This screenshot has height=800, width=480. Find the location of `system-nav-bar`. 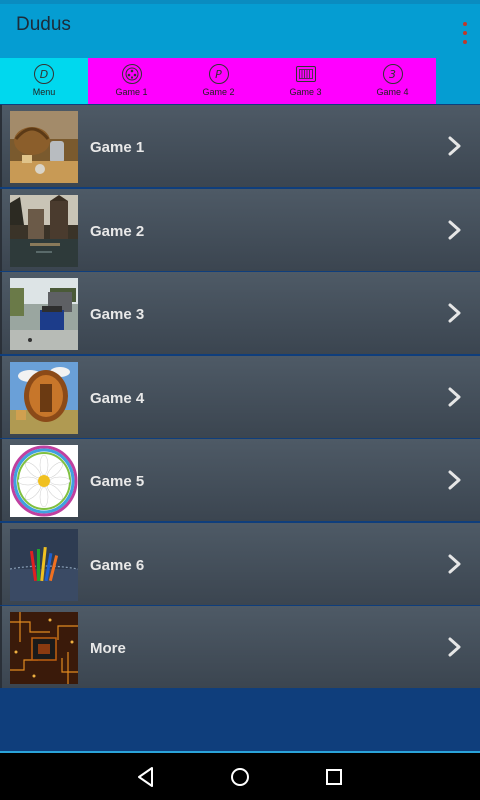

system-nav-bar is located at coordinates (240, 776).